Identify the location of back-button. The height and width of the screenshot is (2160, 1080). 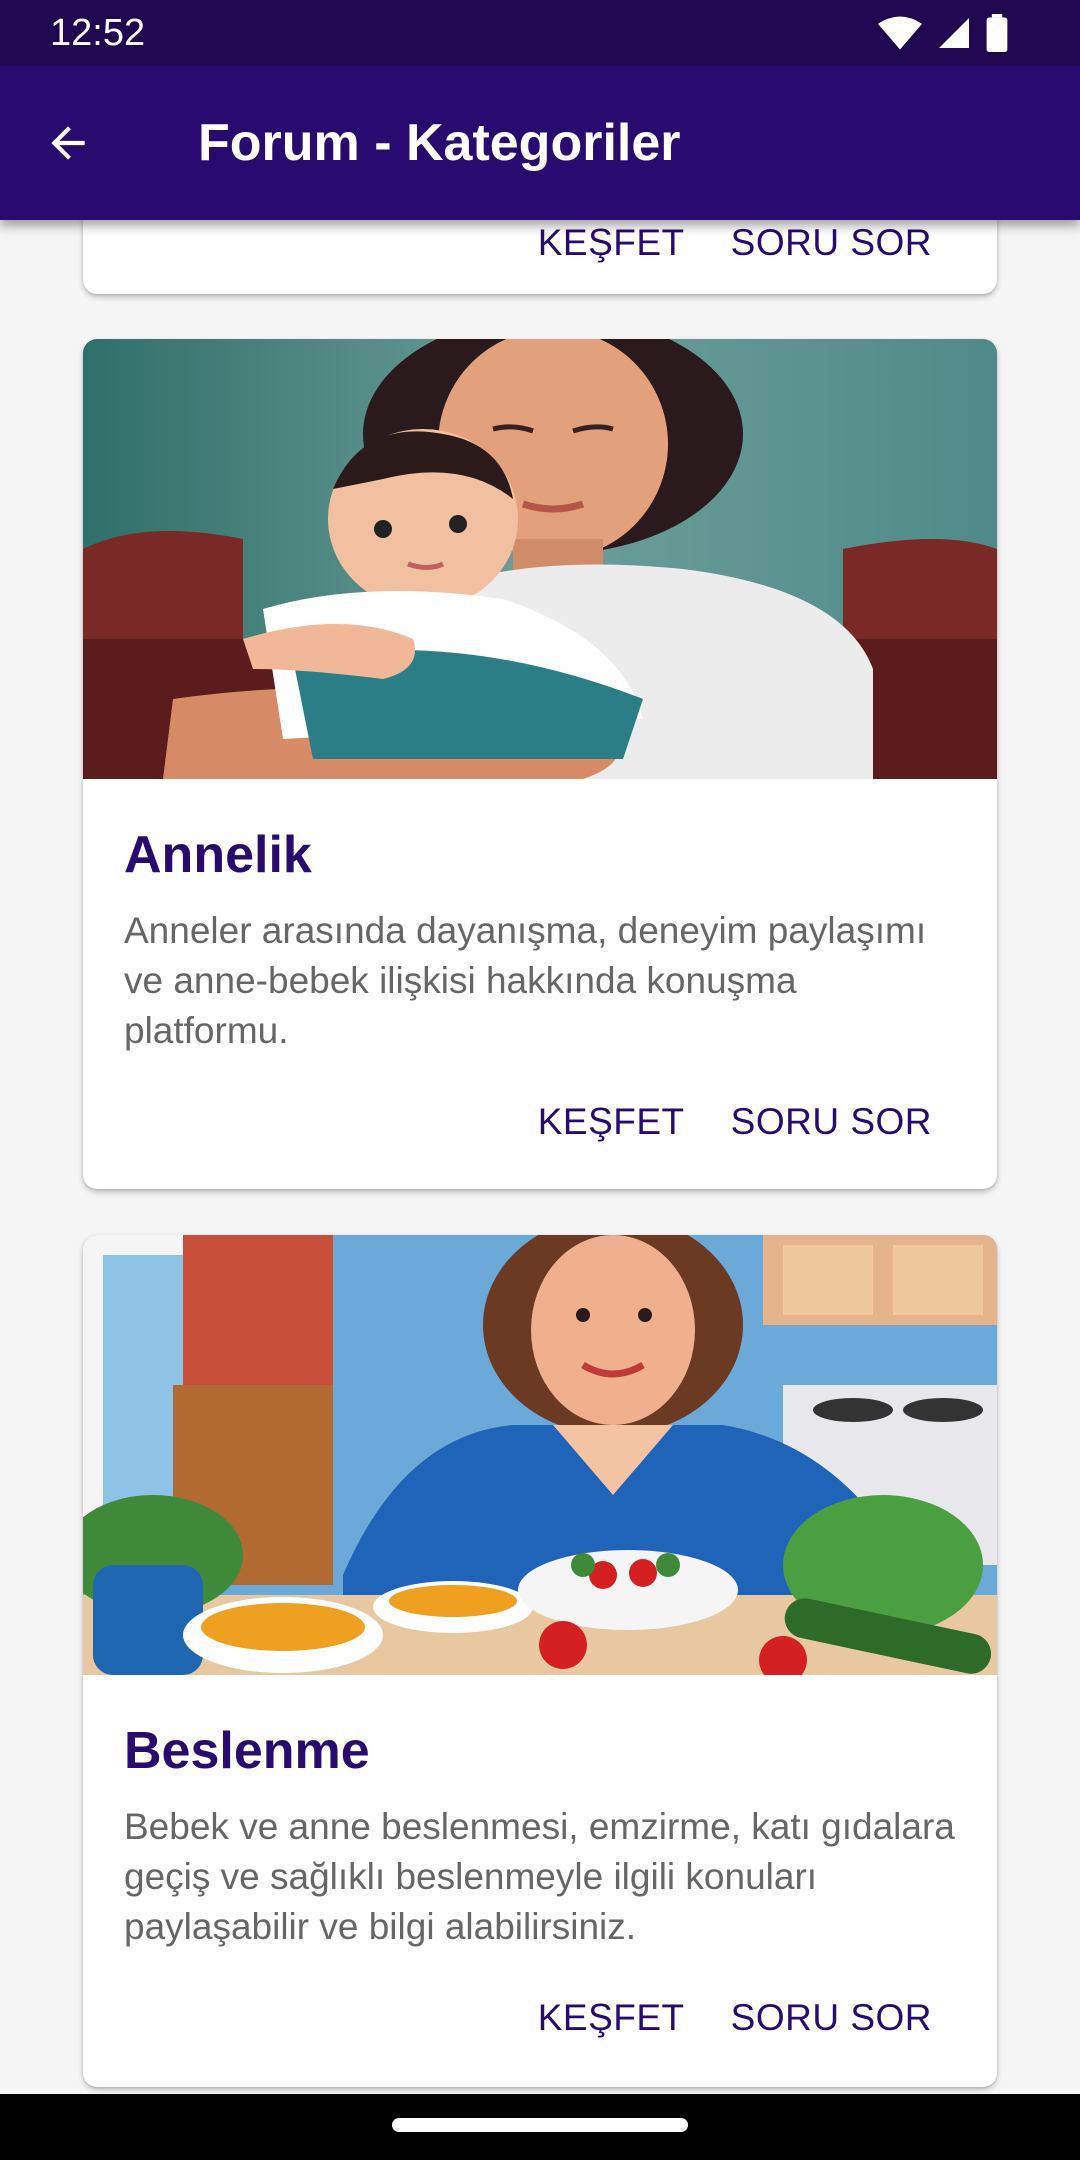
(68, 143).